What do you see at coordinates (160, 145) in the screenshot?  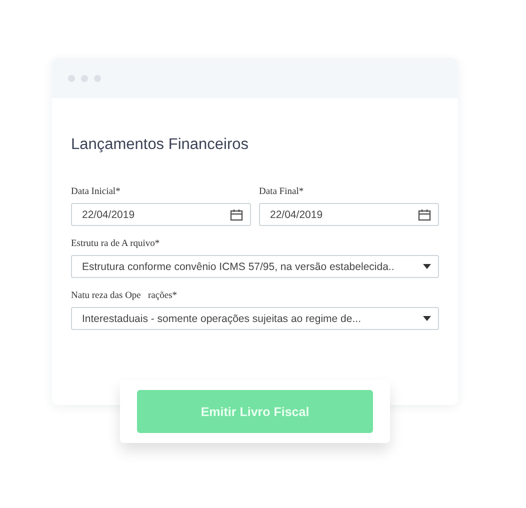 I see `form-title: Lançamentos Financeiros` at bounding box center [160, 145].